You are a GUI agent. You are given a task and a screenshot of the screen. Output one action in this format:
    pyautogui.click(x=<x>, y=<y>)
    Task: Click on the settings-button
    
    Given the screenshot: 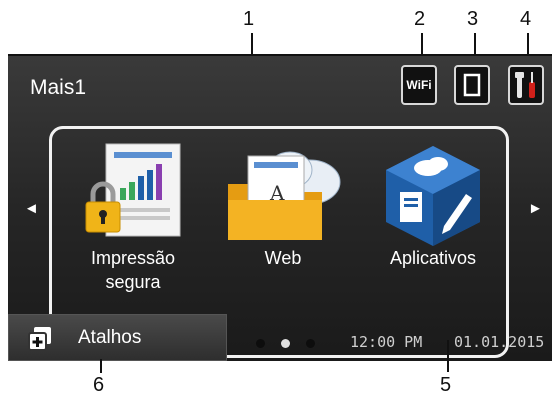 What is the action you would take?
    pyautogui.click(x=526, y=85)
    